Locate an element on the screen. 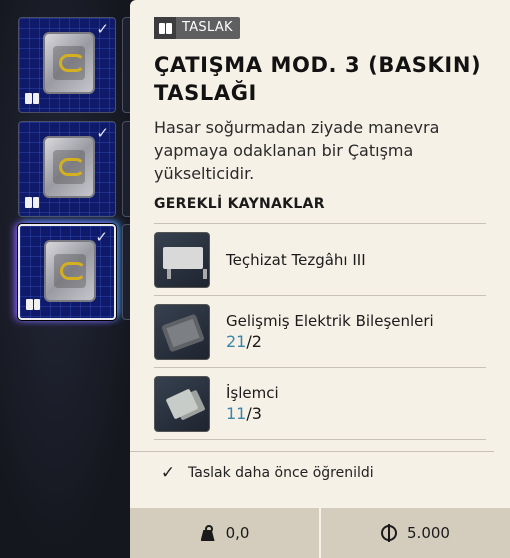  quantity-owned: 11 is located at coordinates (236, 413).